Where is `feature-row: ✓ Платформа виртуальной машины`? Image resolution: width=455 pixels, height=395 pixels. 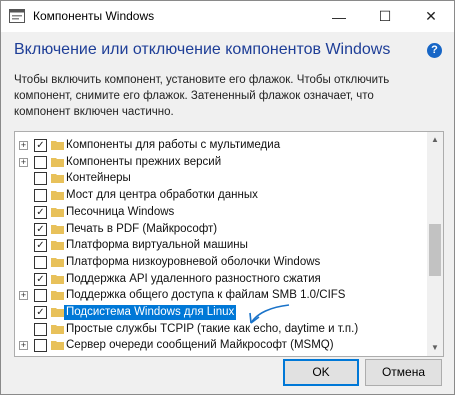 feature-row: ✓ Платформа виртуальной машины is located at coordinates (221, 245).